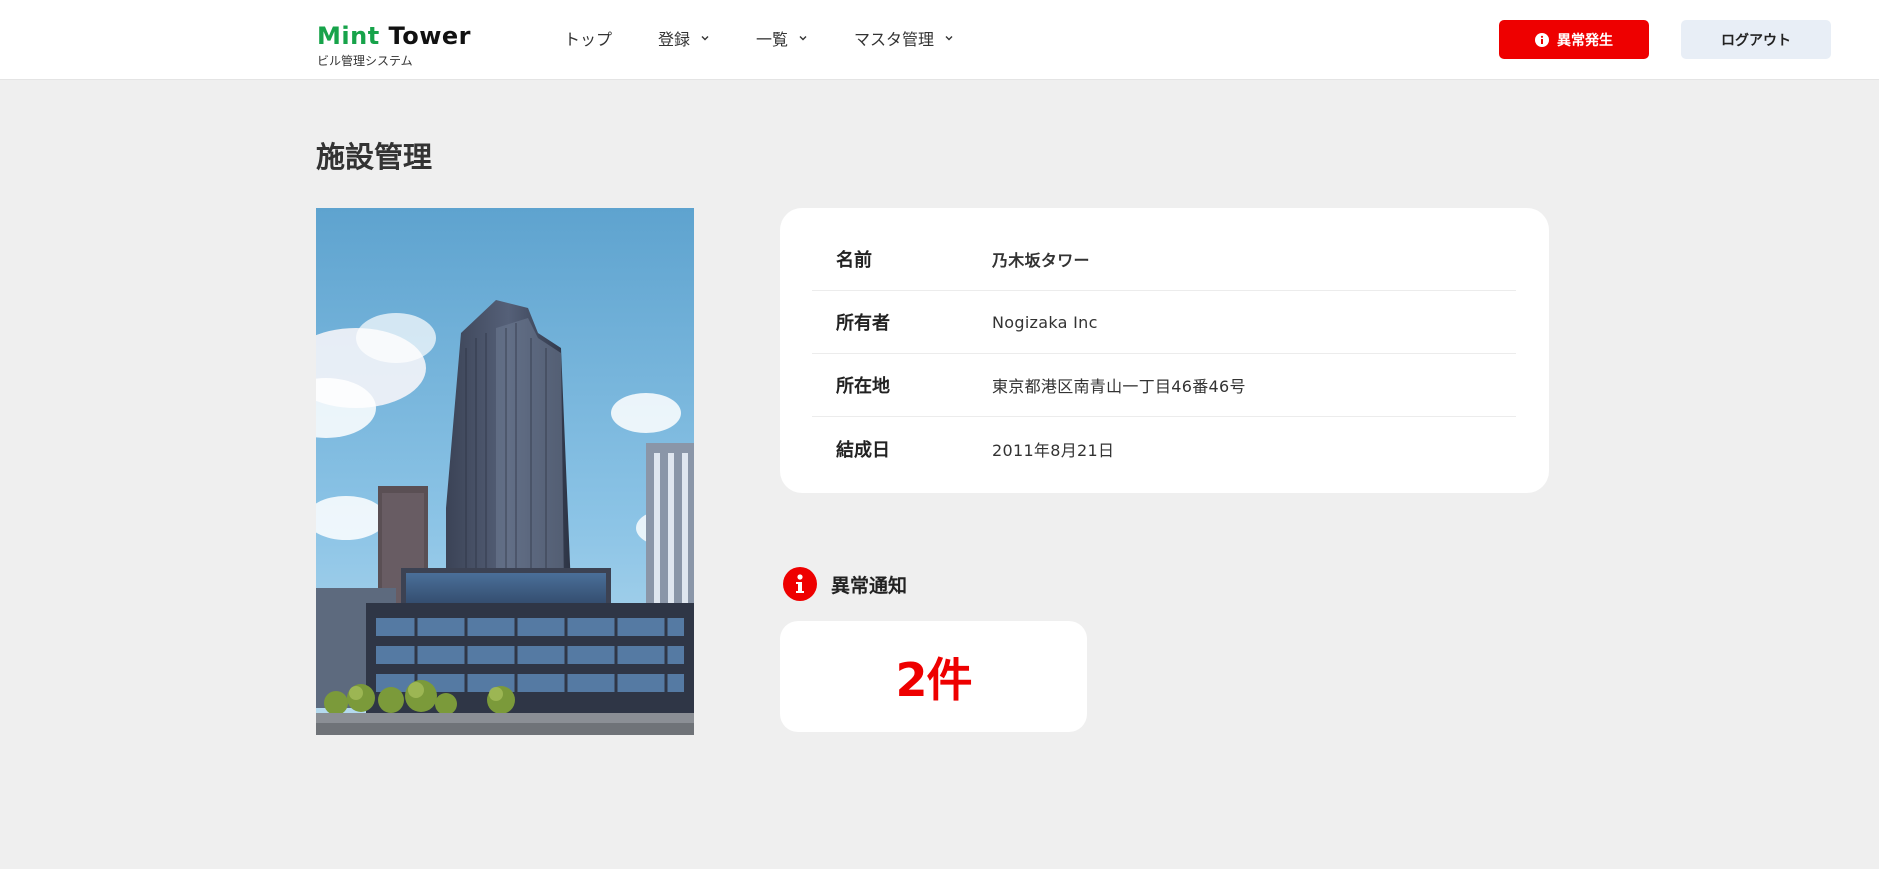  What do you see at coordinates (348, 36) in the screenshot?
I see `logo-mint: Mint` at bounding box center [348, 36].